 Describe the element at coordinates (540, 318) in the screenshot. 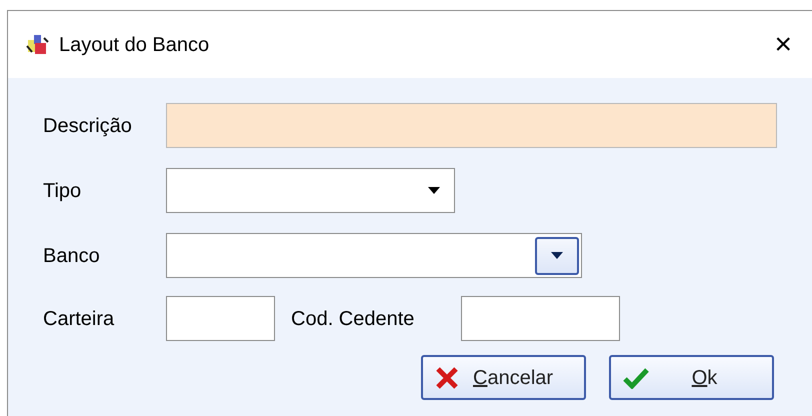

I see `cedente-field` at that location.